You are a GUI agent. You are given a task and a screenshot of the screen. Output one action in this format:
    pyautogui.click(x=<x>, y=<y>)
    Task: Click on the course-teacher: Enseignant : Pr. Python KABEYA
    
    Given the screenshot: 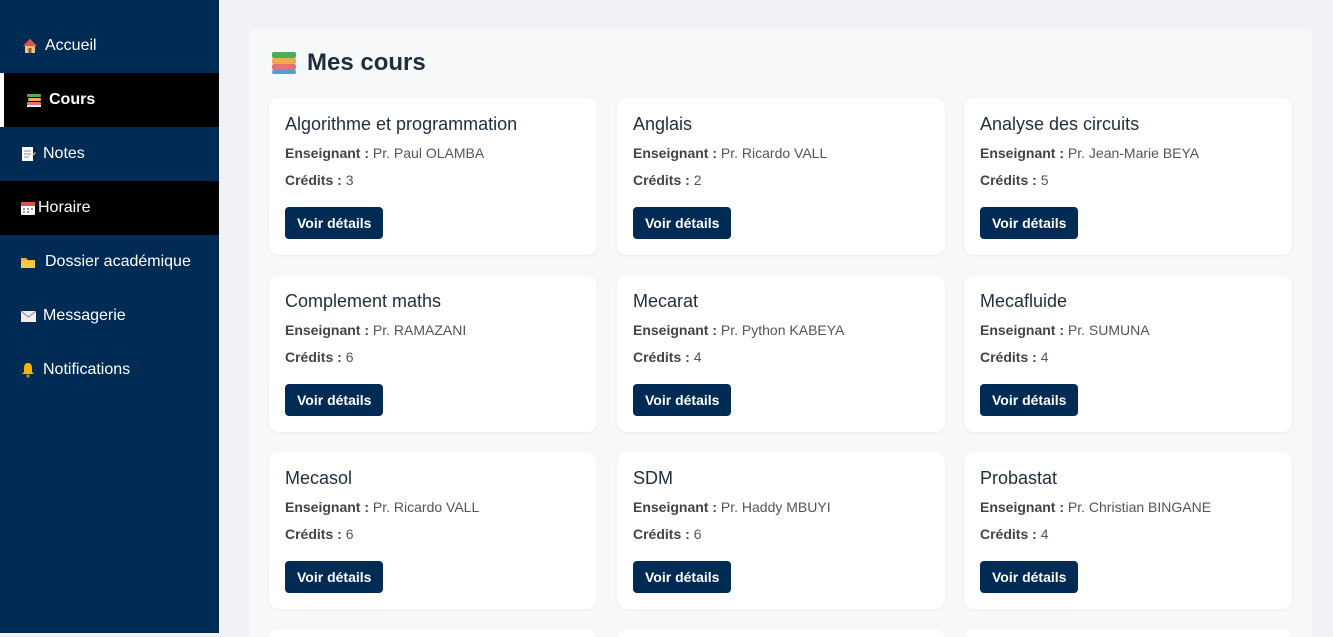 What is the action you would take?
    pyautogui.click(x=739, y=330)
    